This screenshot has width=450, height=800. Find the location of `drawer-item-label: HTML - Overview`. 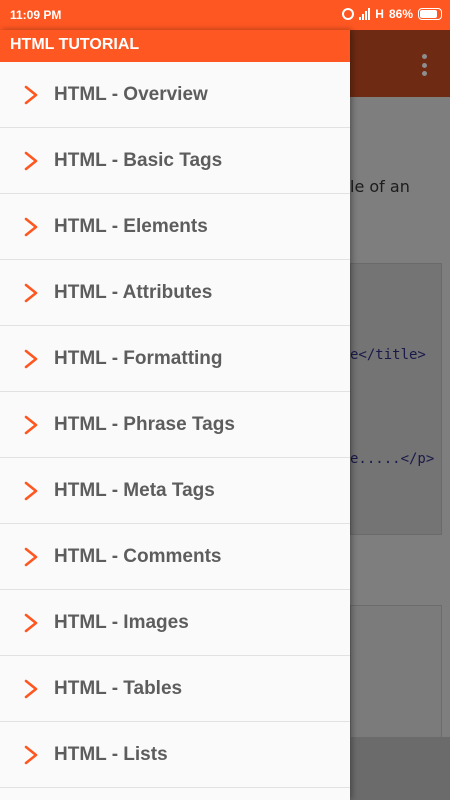

drawer-item-label: HTML - Overview is located at coordinates (131, 94).